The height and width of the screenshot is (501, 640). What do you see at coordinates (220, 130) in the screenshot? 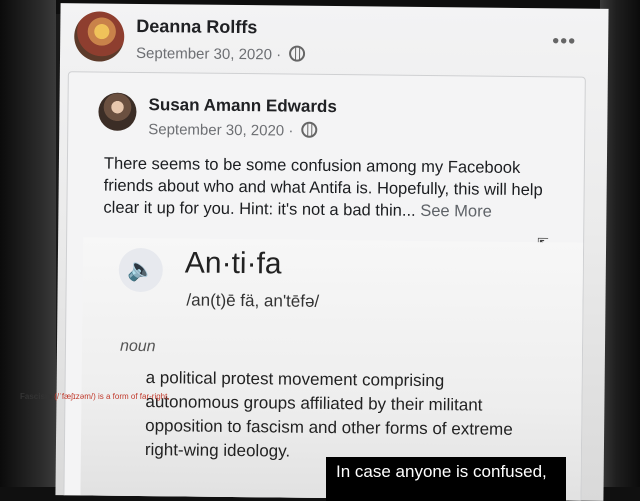
I see `shared-date-text: September 30, 2020 ·` at bounding box center [220, 130].